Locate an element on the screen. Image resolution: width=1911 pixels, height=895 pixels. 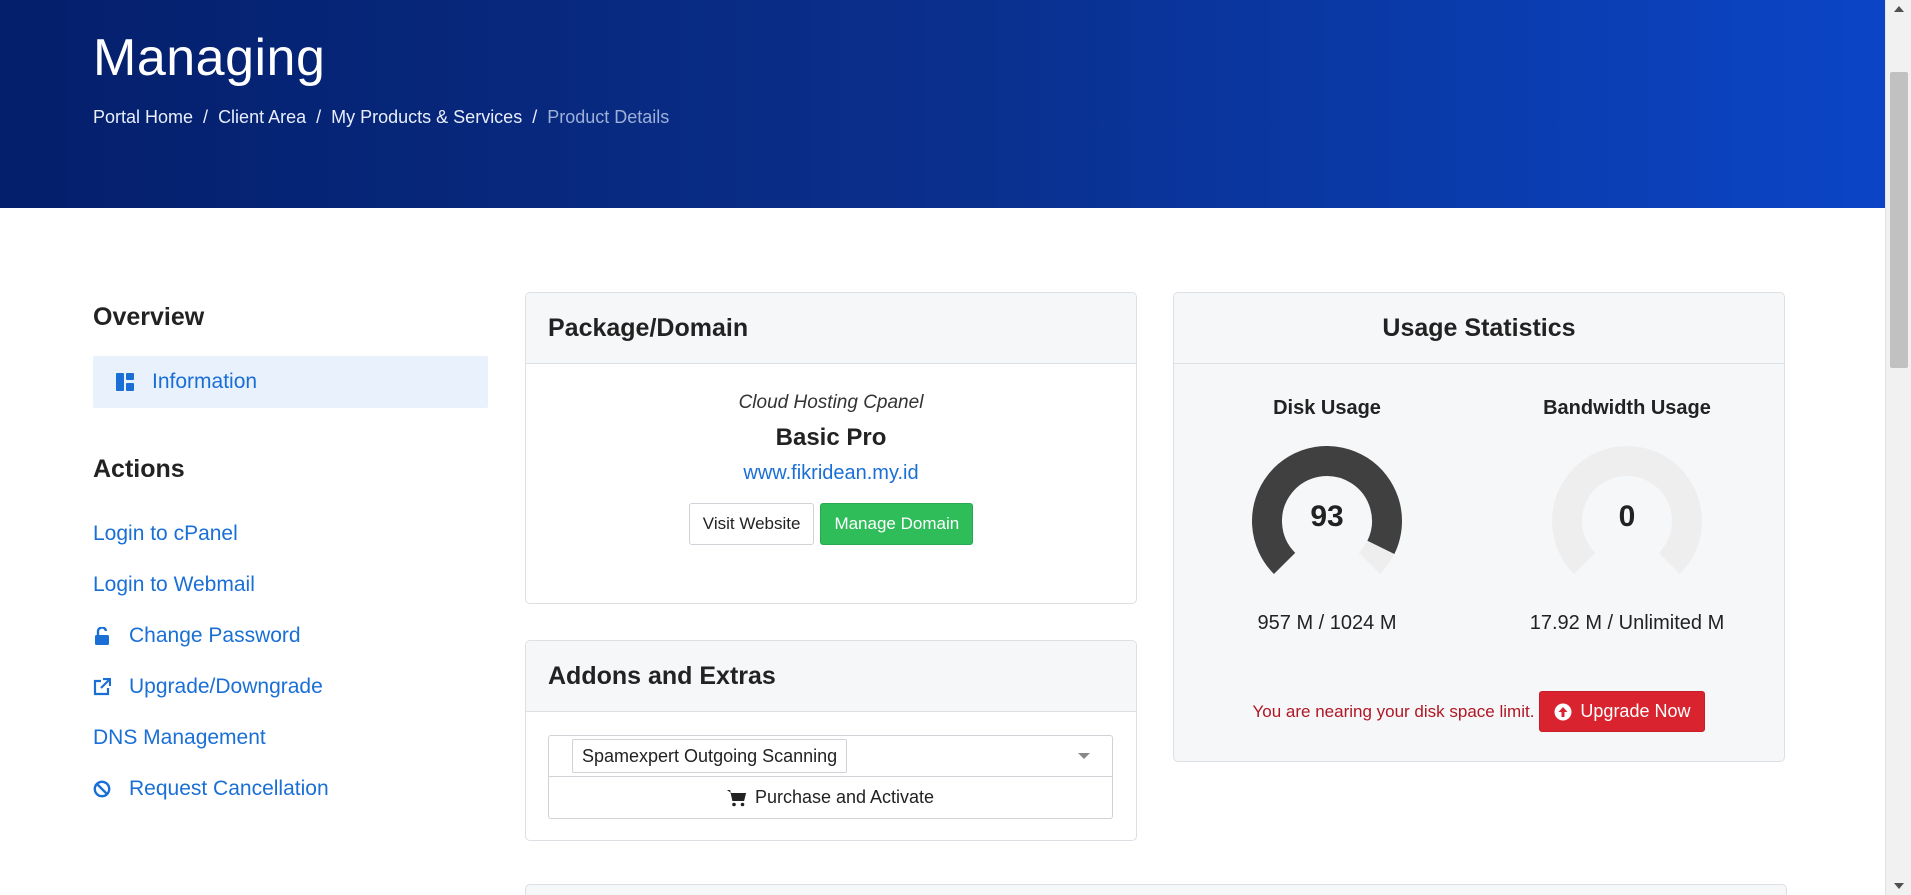
request-cancellation-link: Request Cancellation is located at coordinates (211, 789).